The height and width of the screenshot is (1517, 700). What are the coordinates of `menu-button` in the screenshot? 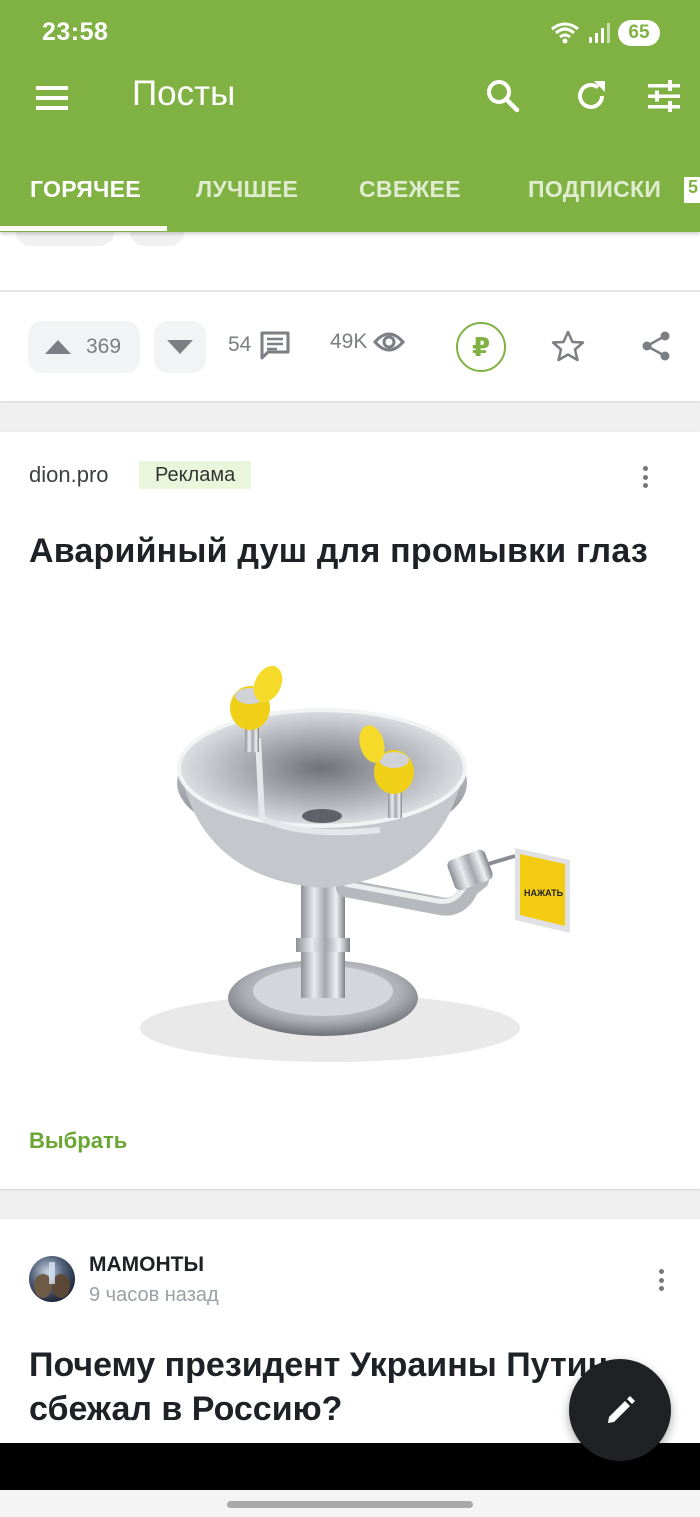 It's located at (52, 98).